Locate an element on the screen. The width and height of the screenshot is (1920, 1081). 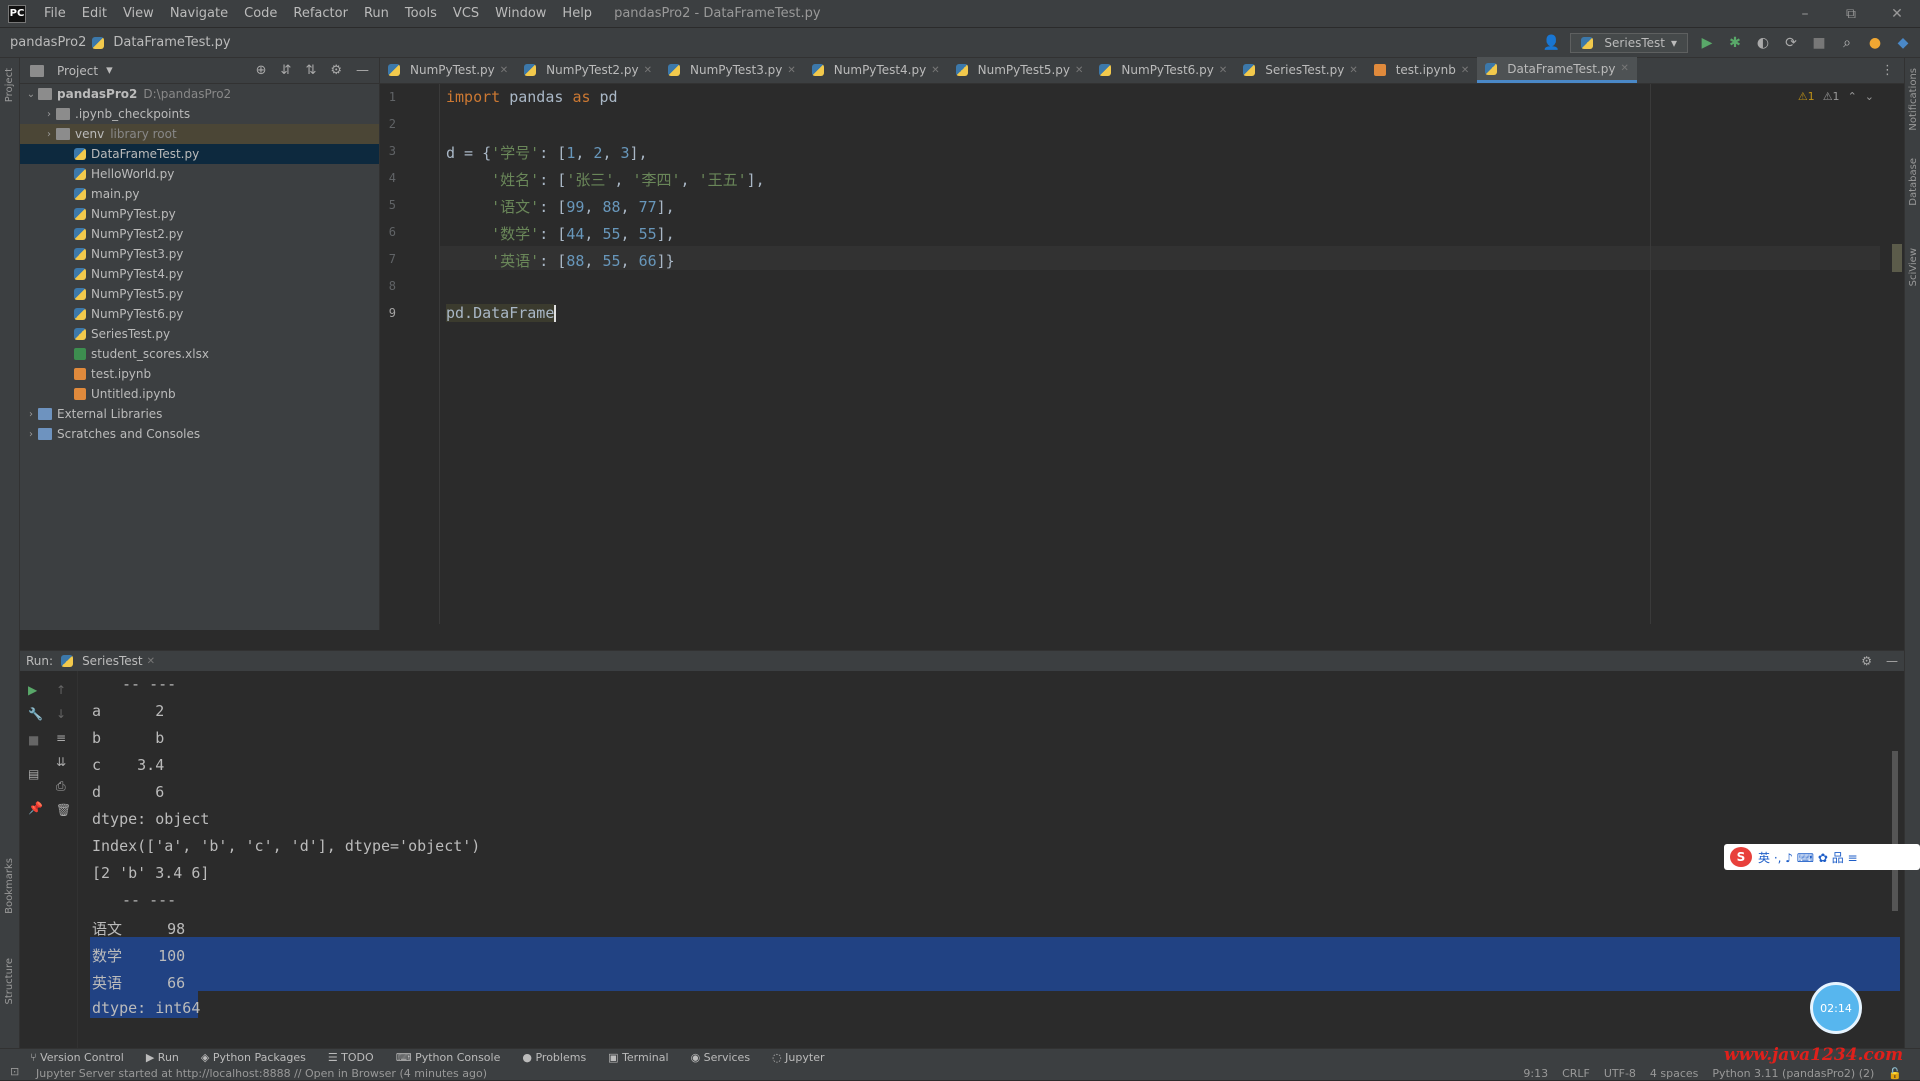
search-icon: ⌕ is located at coordinates (1847, 43).